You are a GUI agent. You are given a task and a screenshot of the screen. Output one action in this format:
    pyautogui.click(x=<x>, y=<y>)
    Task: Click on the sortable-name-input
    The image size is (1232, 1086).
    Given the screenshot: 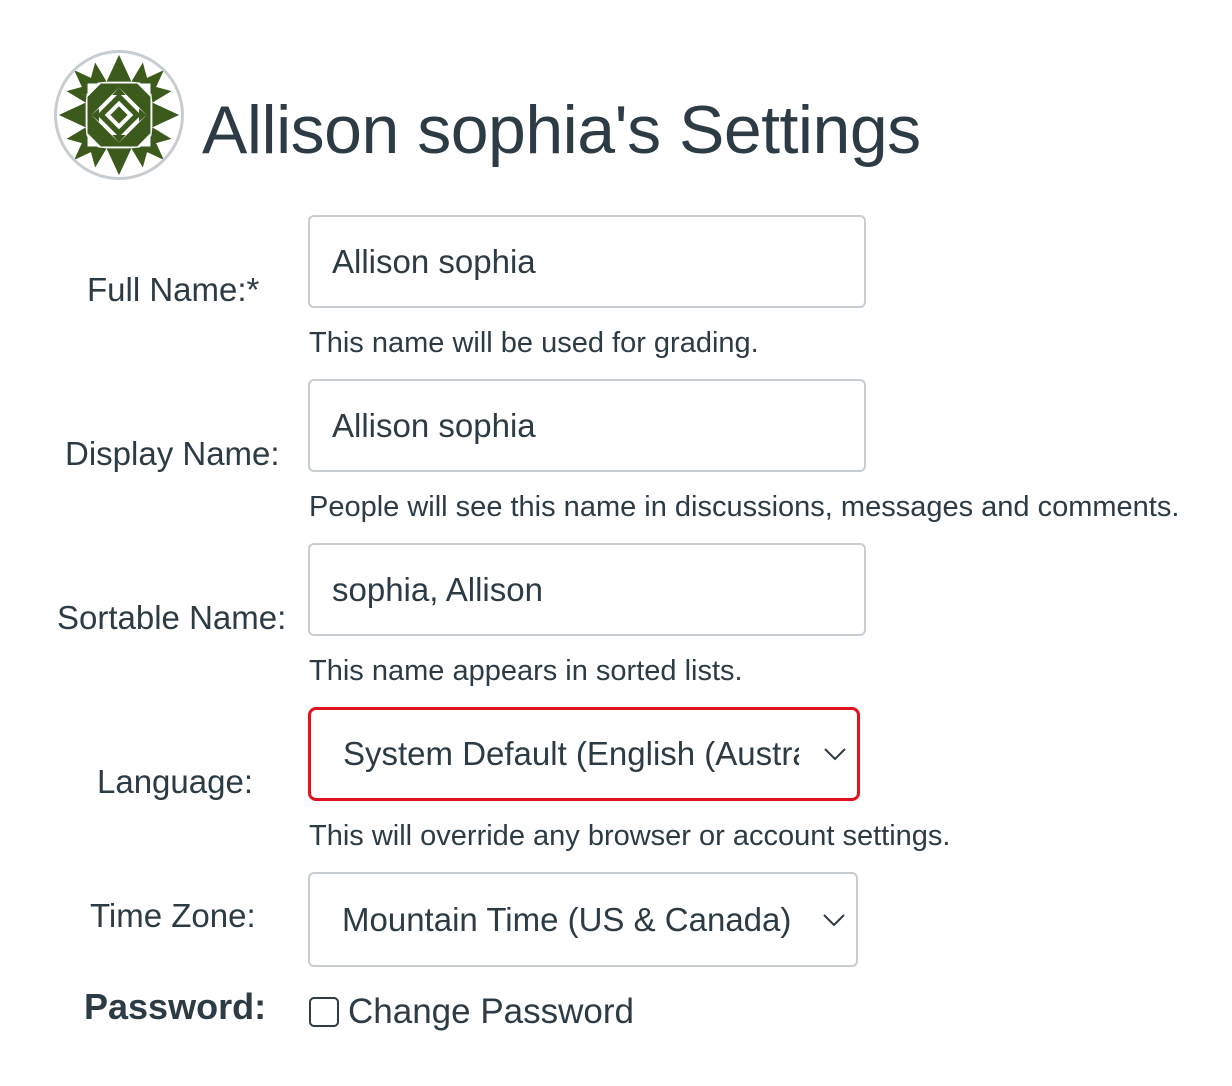 What is the action you would take?
    pyautogui.click(x=587, y=589)
    